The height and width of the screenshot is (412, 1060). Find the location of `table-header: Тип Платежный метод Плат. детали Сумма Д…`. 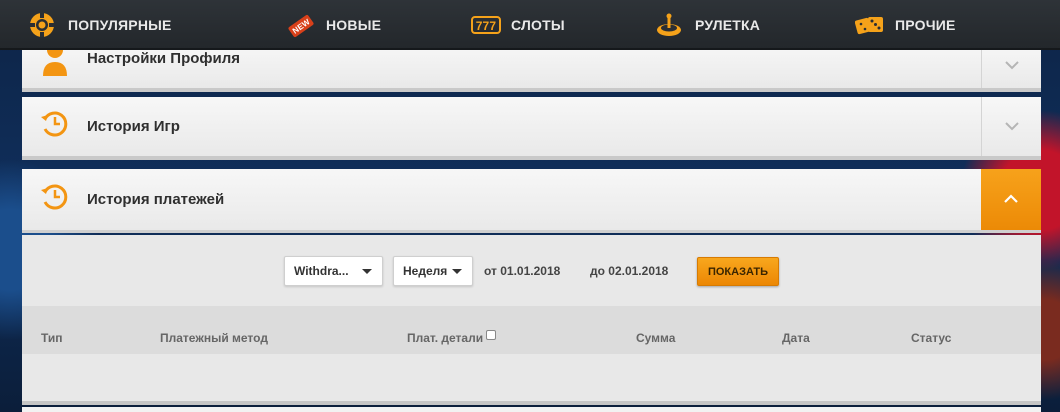

table-header: Тип Платежный метод Плат. детали Сумма Д… is located at coordinates (531, 330).